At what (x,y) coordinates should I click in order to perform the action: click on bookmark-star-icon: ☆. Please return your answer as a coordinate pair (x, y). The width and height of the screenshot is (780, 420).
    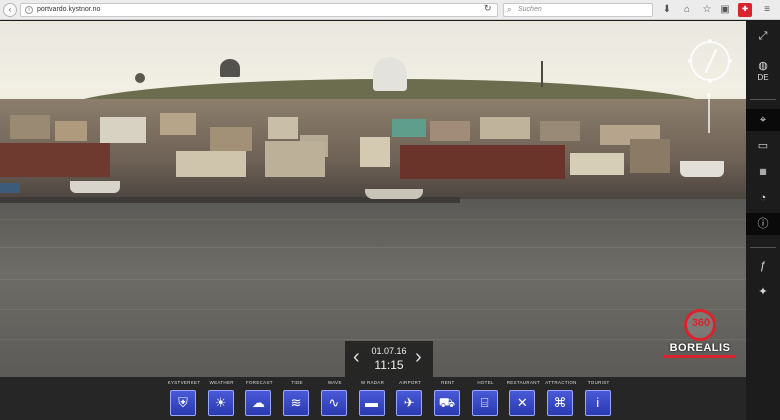
    Looking at the image, I should click on (707, 10).